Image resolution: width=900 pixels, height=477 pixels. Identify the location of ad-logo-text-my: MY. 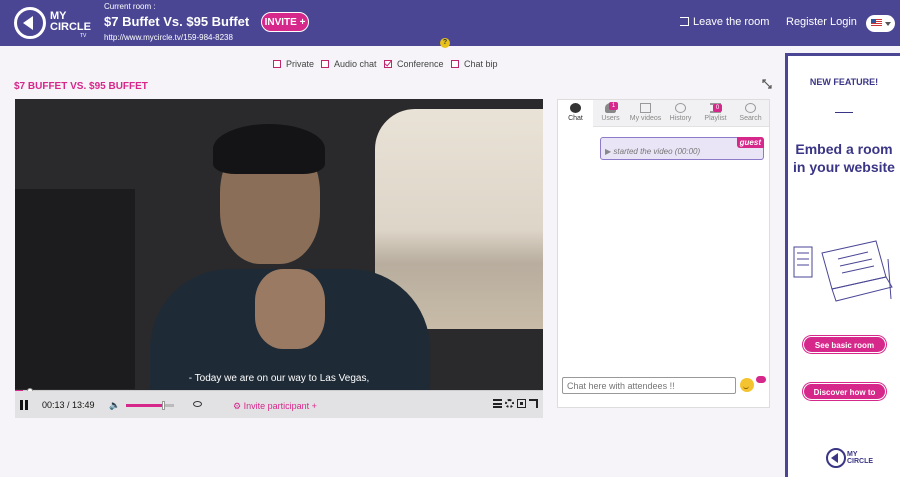
(852, 454).